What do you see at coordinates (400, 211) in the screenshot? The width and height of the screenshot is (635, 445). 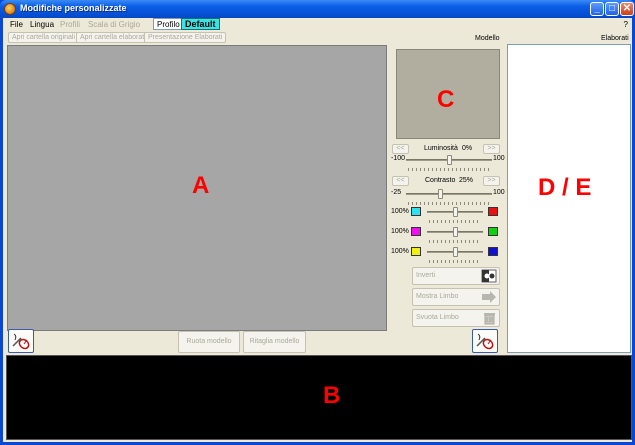 I see `channel-1-value: 100%` at bounding box center [400, 211].